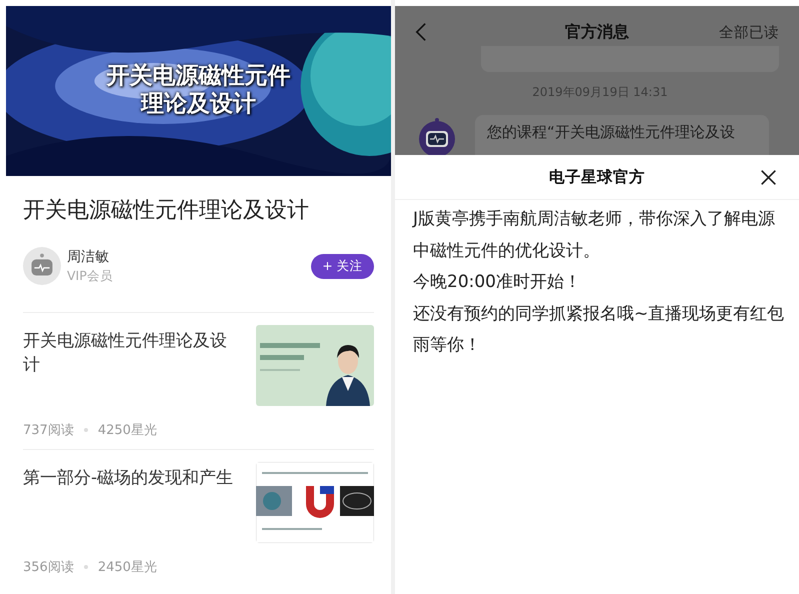  Describe the element at coordinates (127, 430) in the screenshot. I see `star-count: 4250星光` at that location.